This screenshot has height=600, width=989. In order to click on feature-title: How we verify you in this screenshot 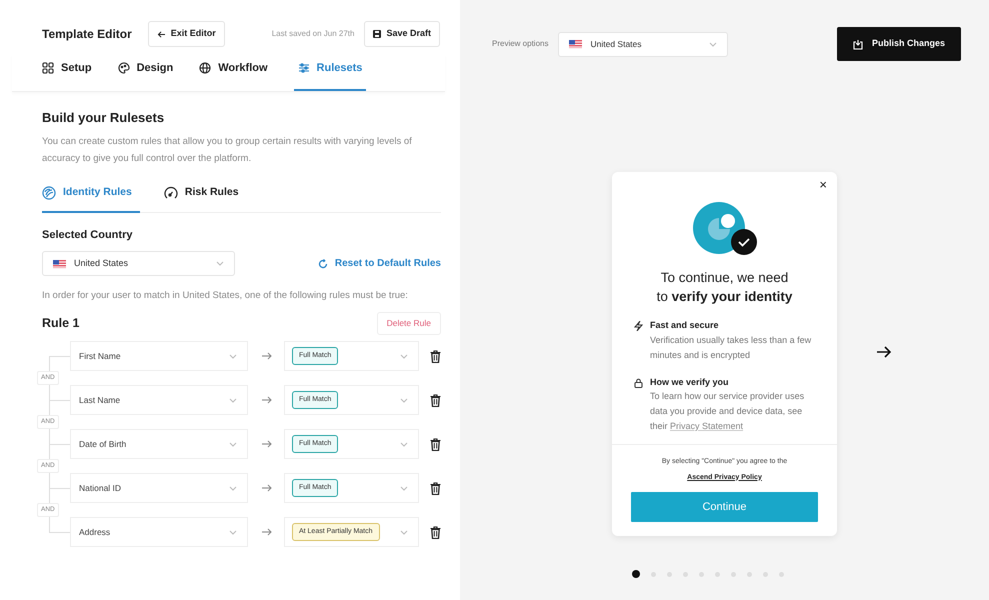, I will do `click(690, 382)`.